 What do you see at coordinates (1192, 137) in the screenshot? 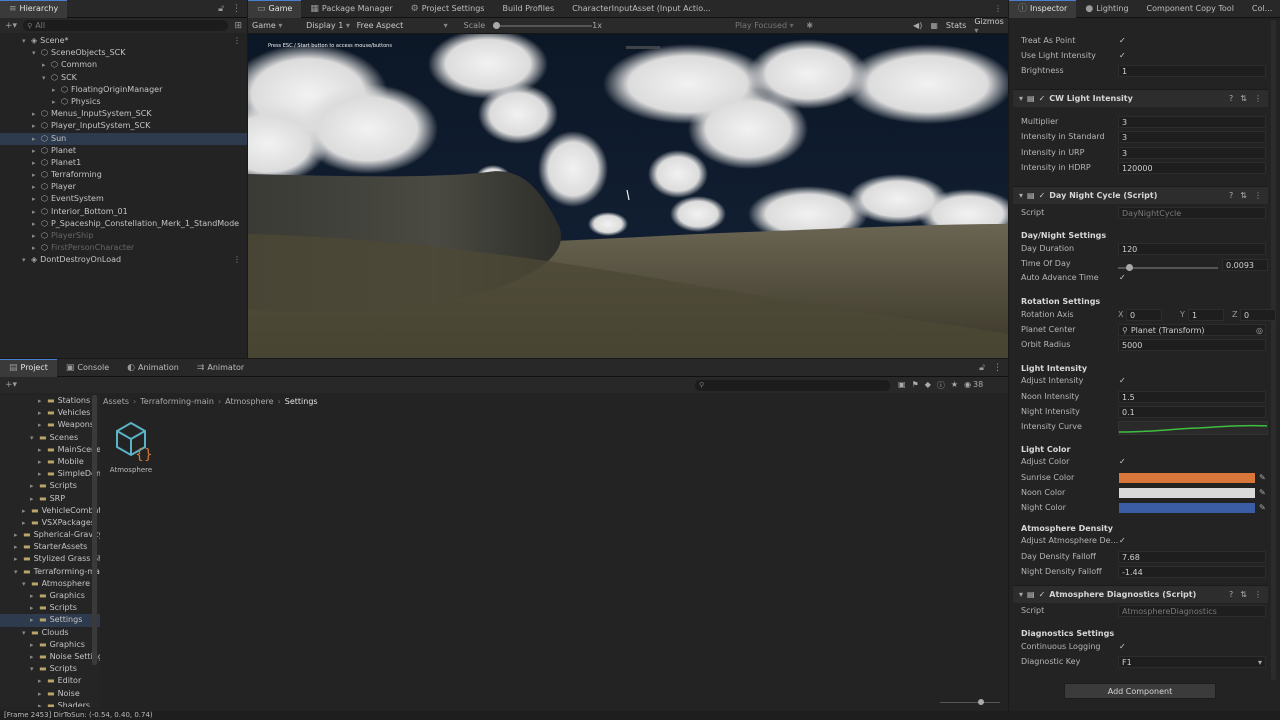
I see `intensity-standard-field: 3` at bounding box center [1192, 137].